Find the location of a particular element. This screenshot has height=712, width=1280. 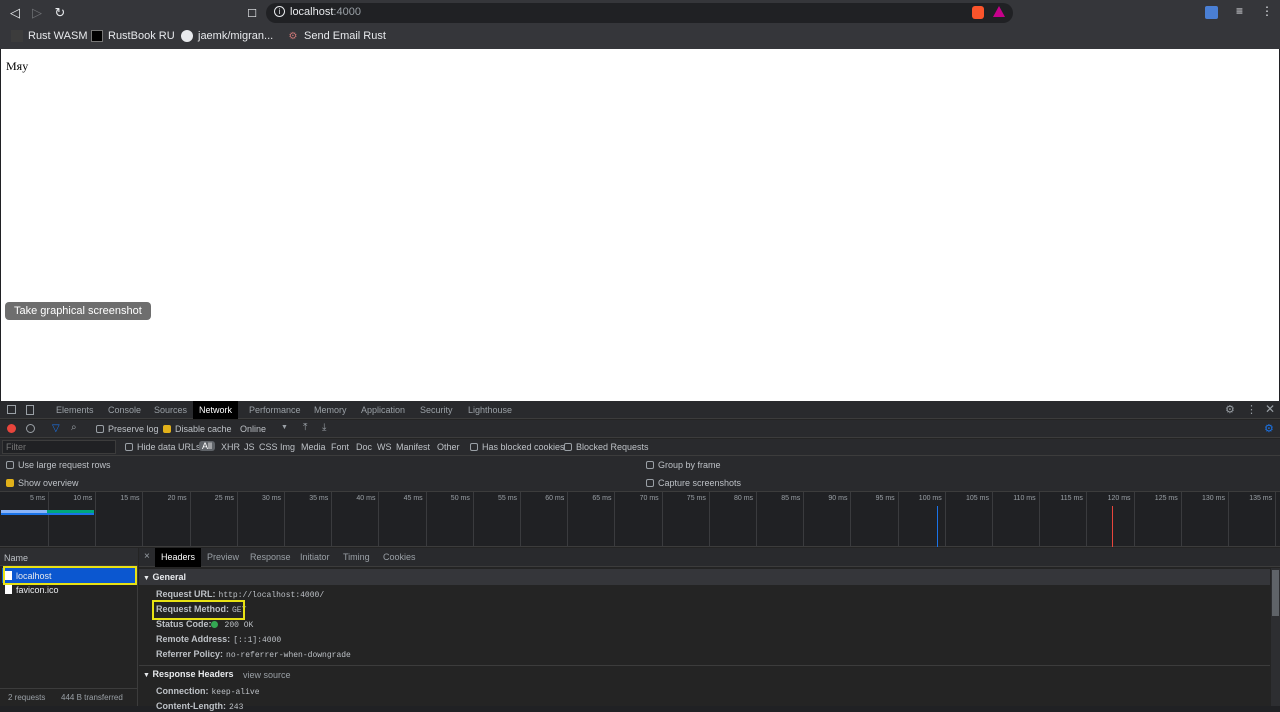

section-divider is located at coordinates (704, 665).